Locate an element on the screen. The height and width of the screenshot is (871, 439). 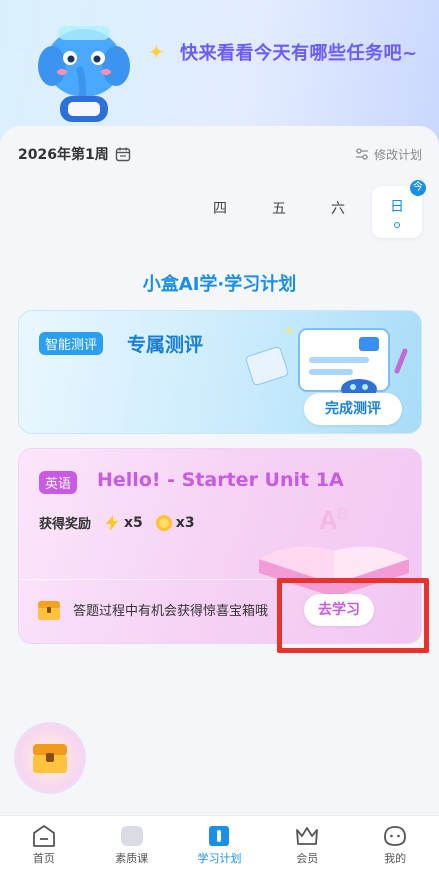
reward-row: 获得奖励 x5 x3 is located at coordinates (123, 522).